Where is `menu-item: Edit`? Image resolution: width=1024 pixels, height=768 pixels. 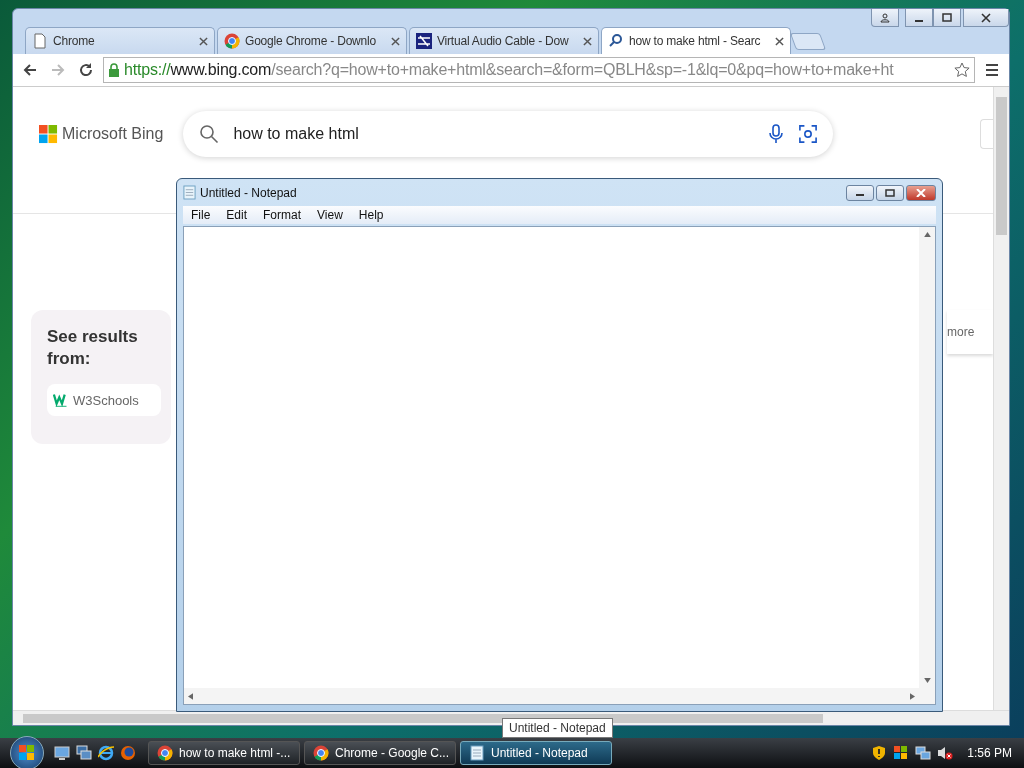
menu-item: Edit is located at coordinates (237, 215).